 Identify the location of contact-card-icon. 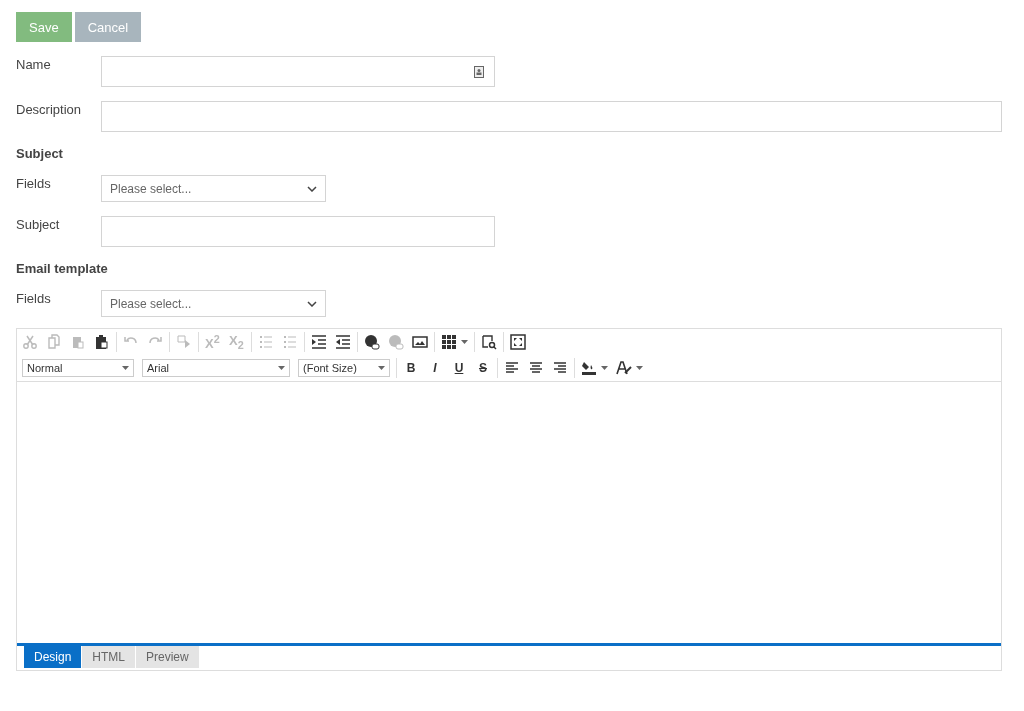
(479, 72).